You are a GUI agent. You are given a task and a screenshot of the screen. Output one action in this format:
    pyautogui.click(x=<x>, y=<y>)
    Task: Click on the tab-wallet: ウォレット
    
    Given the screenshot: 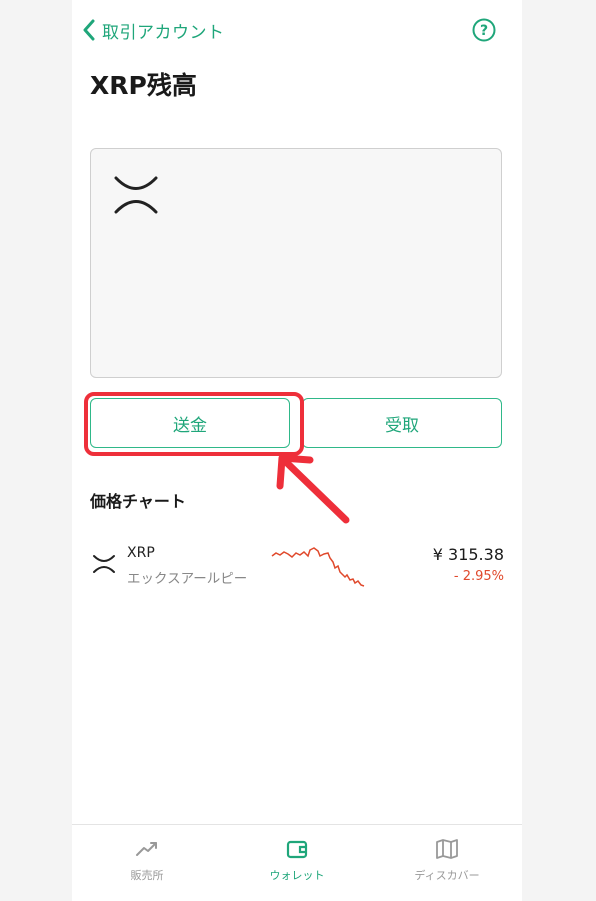 What is the action you would take?
    pyautogui.click(x=297, y=863)
    